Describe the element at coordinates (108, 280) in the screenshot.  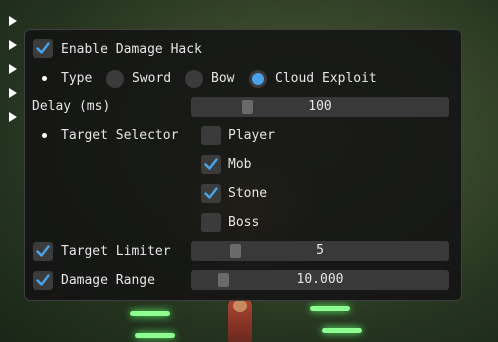
I see `damage-range-label: Damage Range` at that location.